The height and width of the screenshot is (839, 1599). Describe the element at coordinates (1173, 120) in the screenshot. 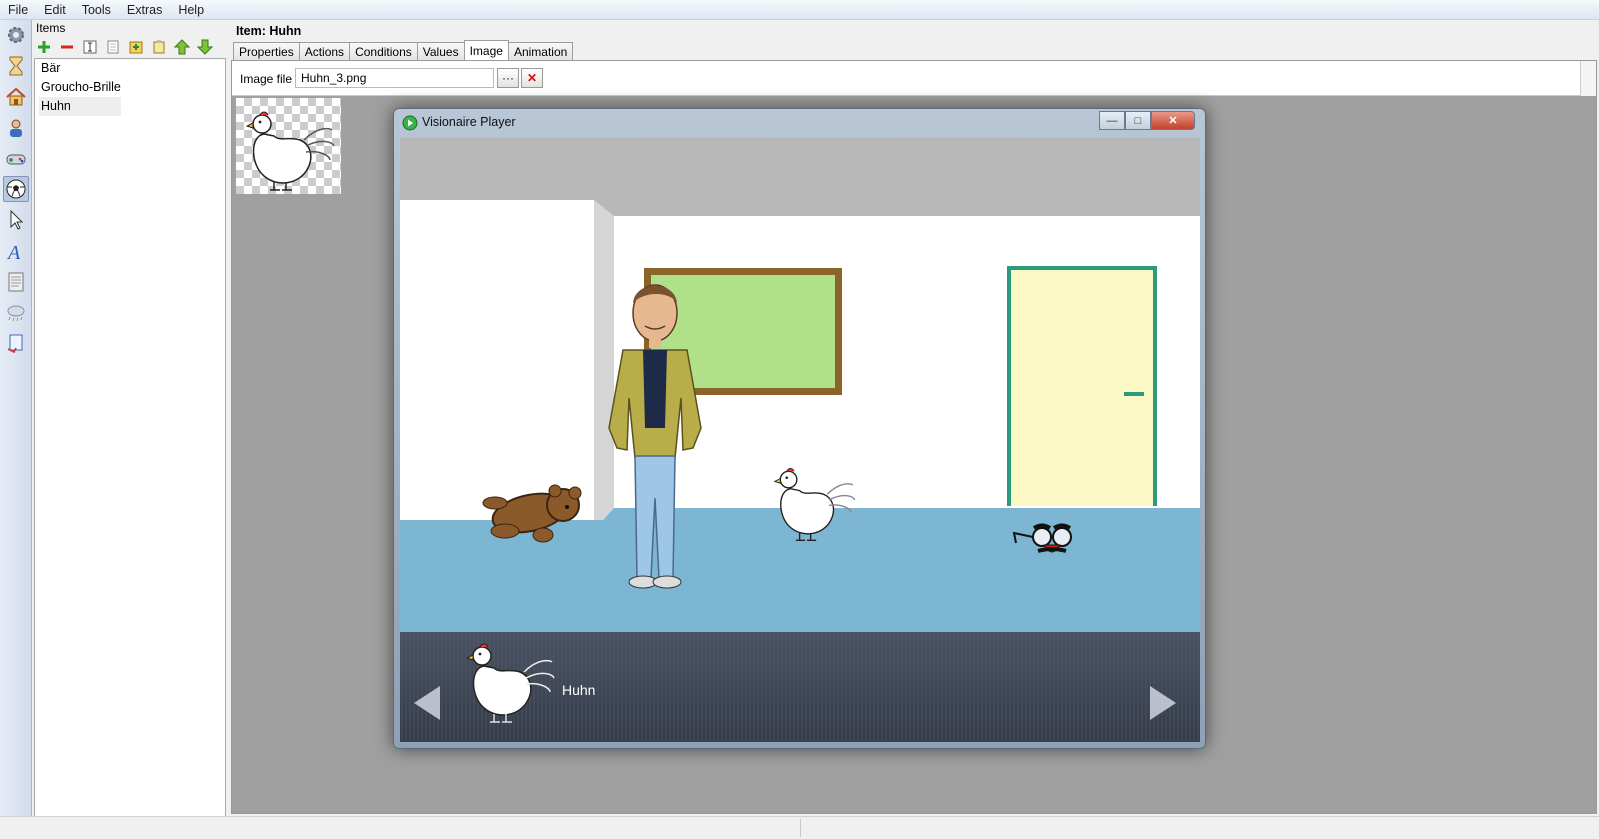

I see `close-button: ✕` at that location.